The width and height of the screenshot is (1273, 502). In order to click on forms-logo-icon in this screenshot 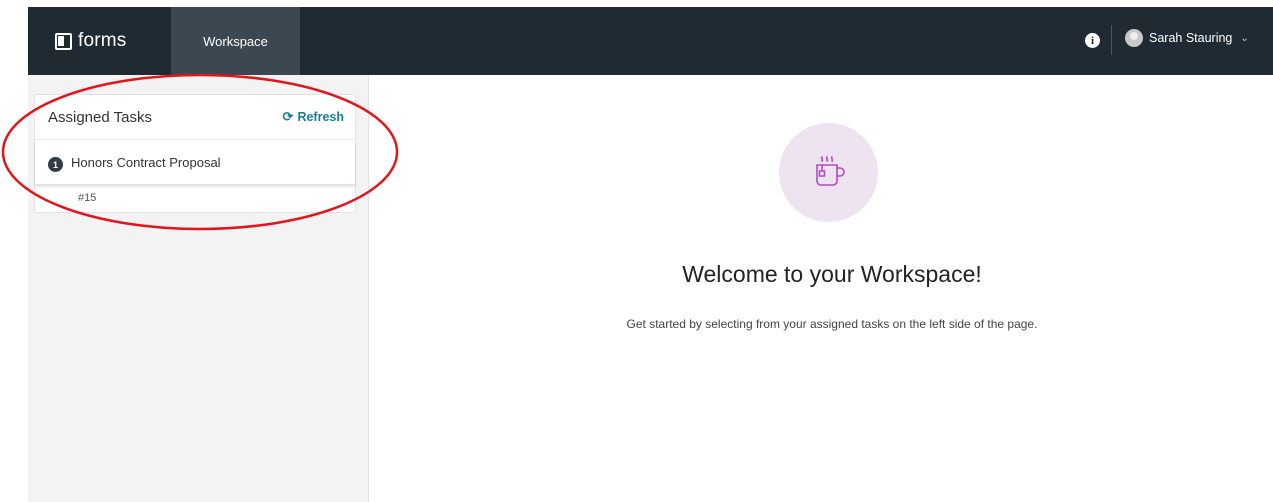, I will do `click(63, 41)`.